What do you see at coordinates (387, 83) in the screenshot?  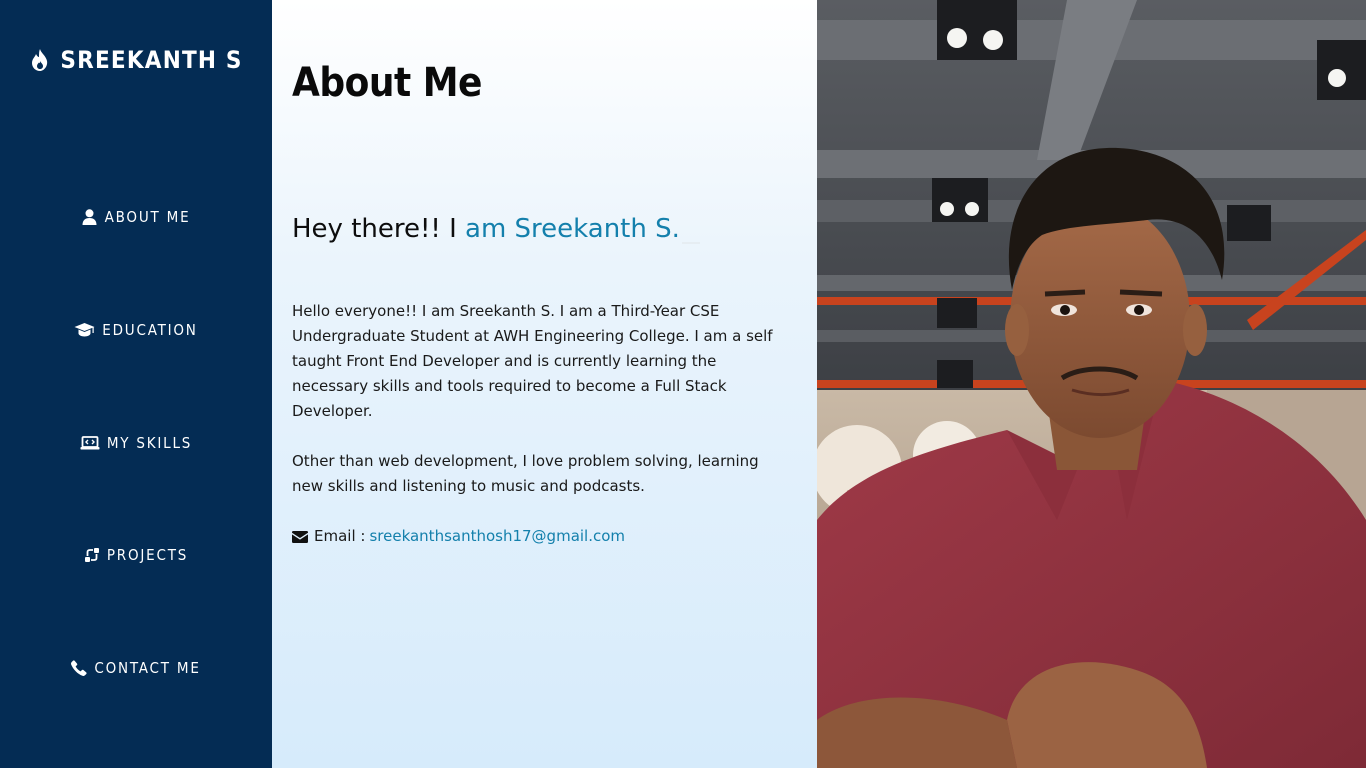 I see `page-title: About Me` at bounding box center [387, 83].